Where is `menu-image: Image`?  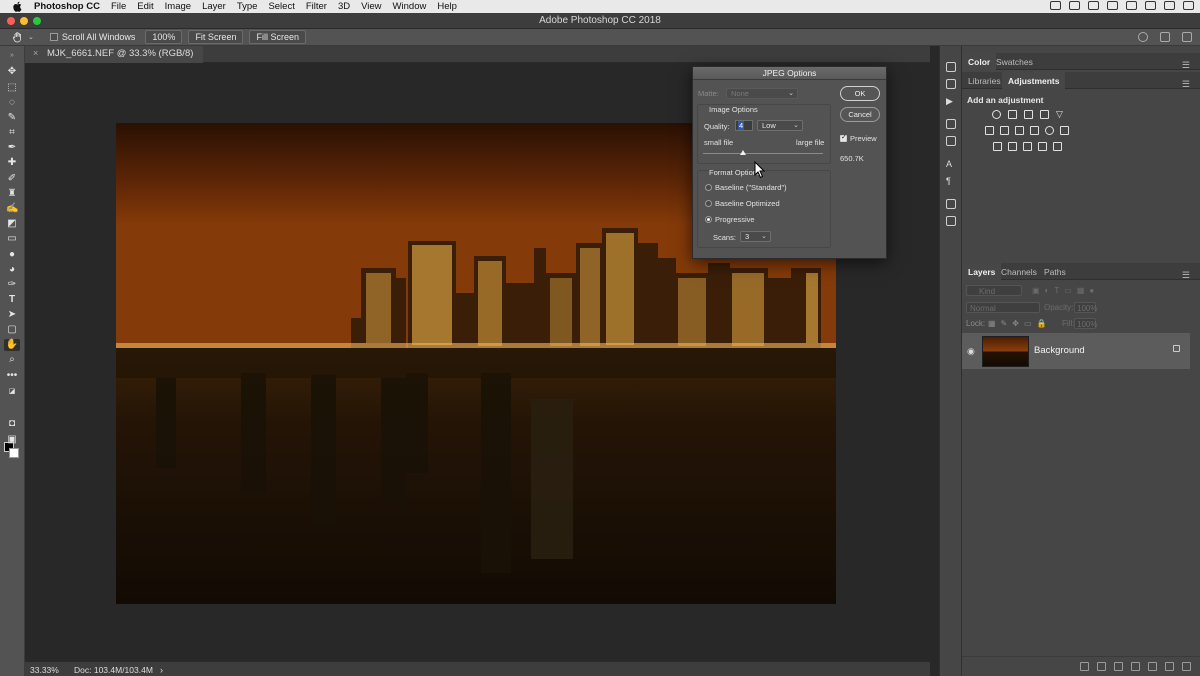
menu-image: Image is located at coordinates (178, 6).